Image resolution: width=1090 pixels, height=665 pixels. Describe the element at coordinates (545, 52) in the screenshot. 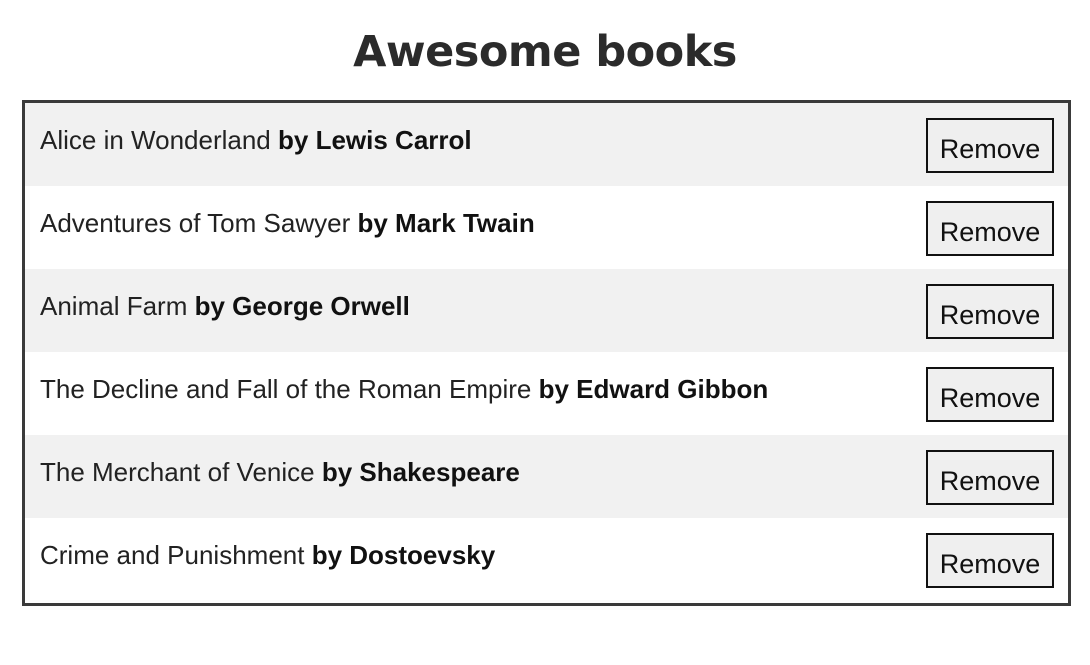

I see `page-title: Awesome books` at that location.